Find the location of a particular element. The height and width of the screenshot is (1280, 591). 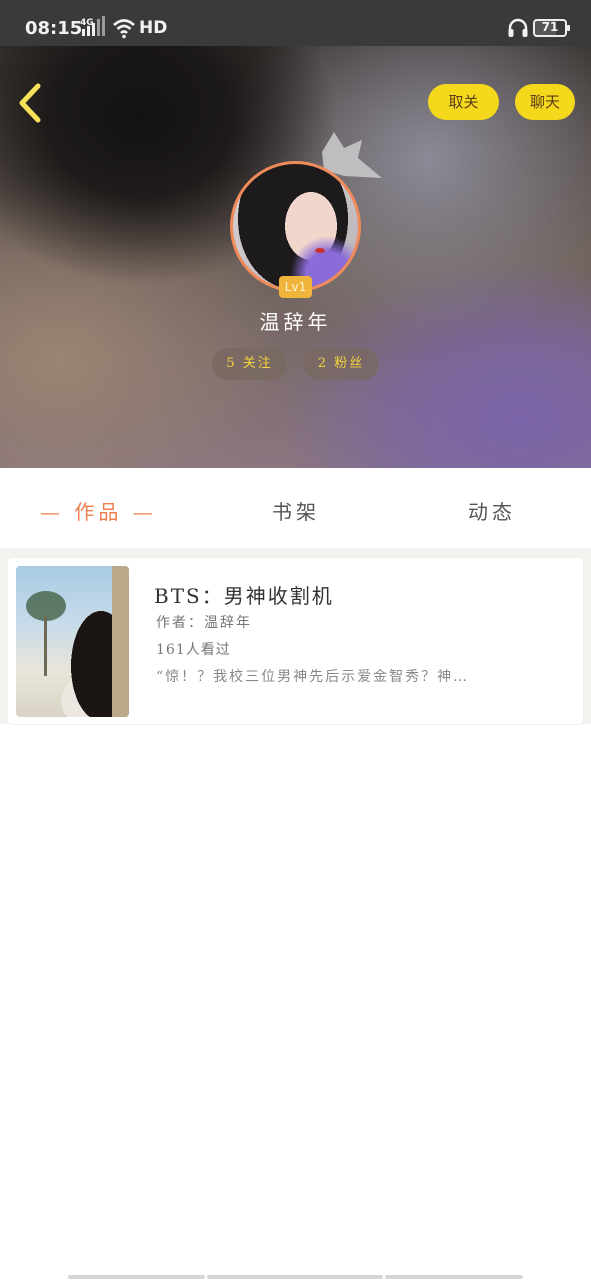

hd-indicator: HD is located at coordinates (153, 28).